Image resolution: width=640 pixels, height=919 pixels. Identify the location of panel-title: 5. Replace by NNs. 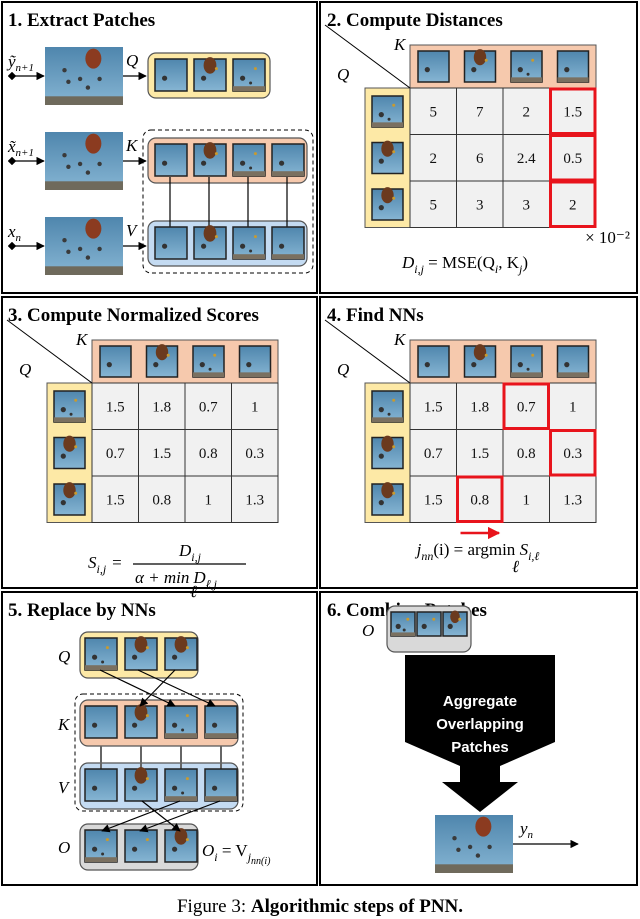
(82, 610).